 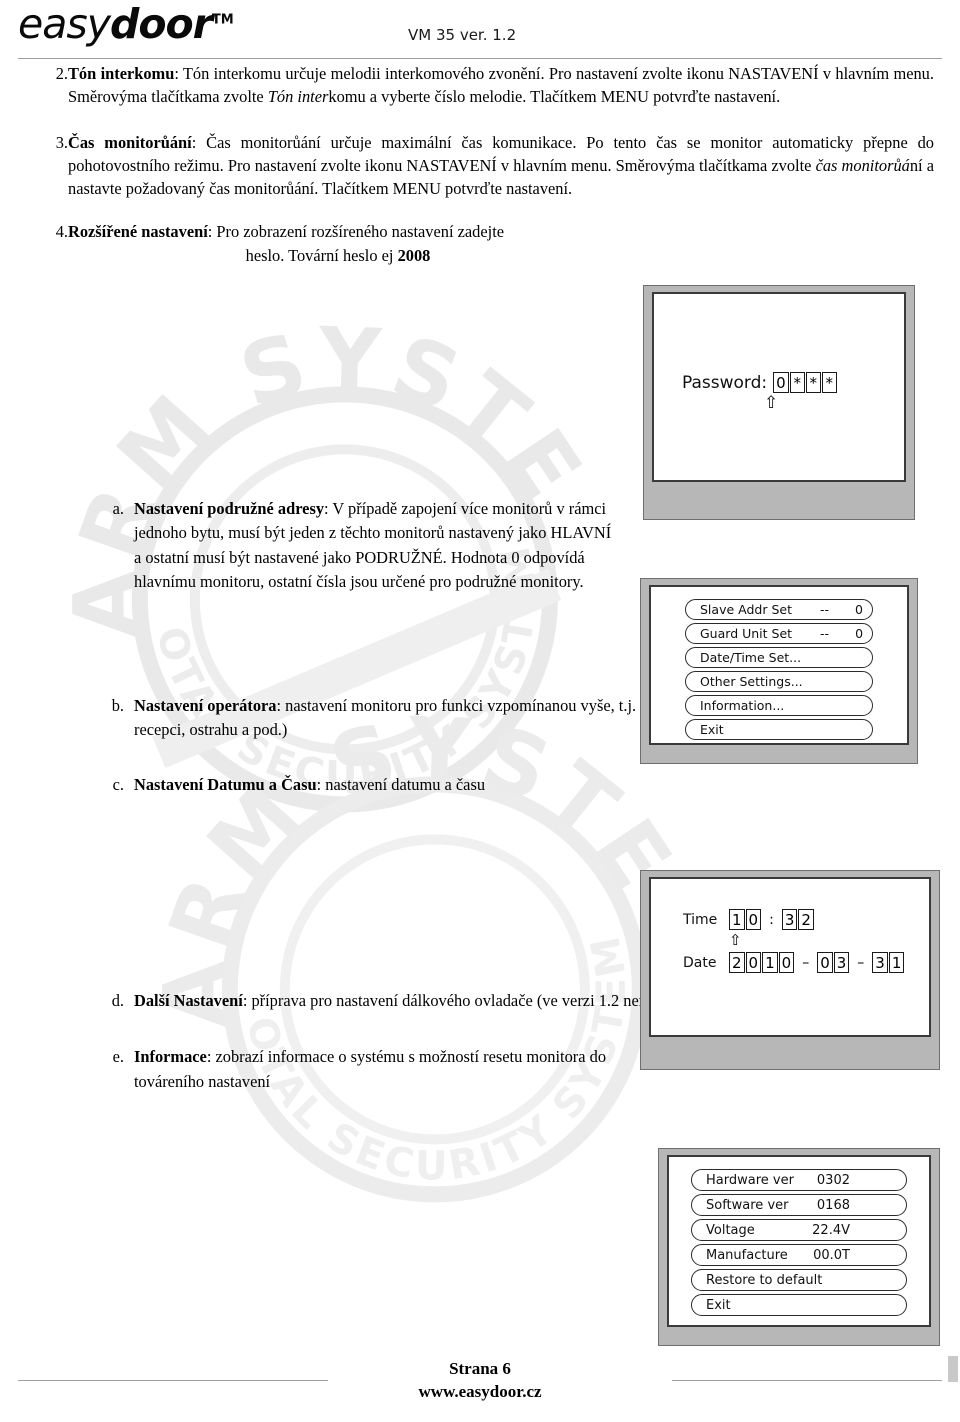 I want to click on info-item-restore-to-default: Restore to default, so click(x=799, y=1280).